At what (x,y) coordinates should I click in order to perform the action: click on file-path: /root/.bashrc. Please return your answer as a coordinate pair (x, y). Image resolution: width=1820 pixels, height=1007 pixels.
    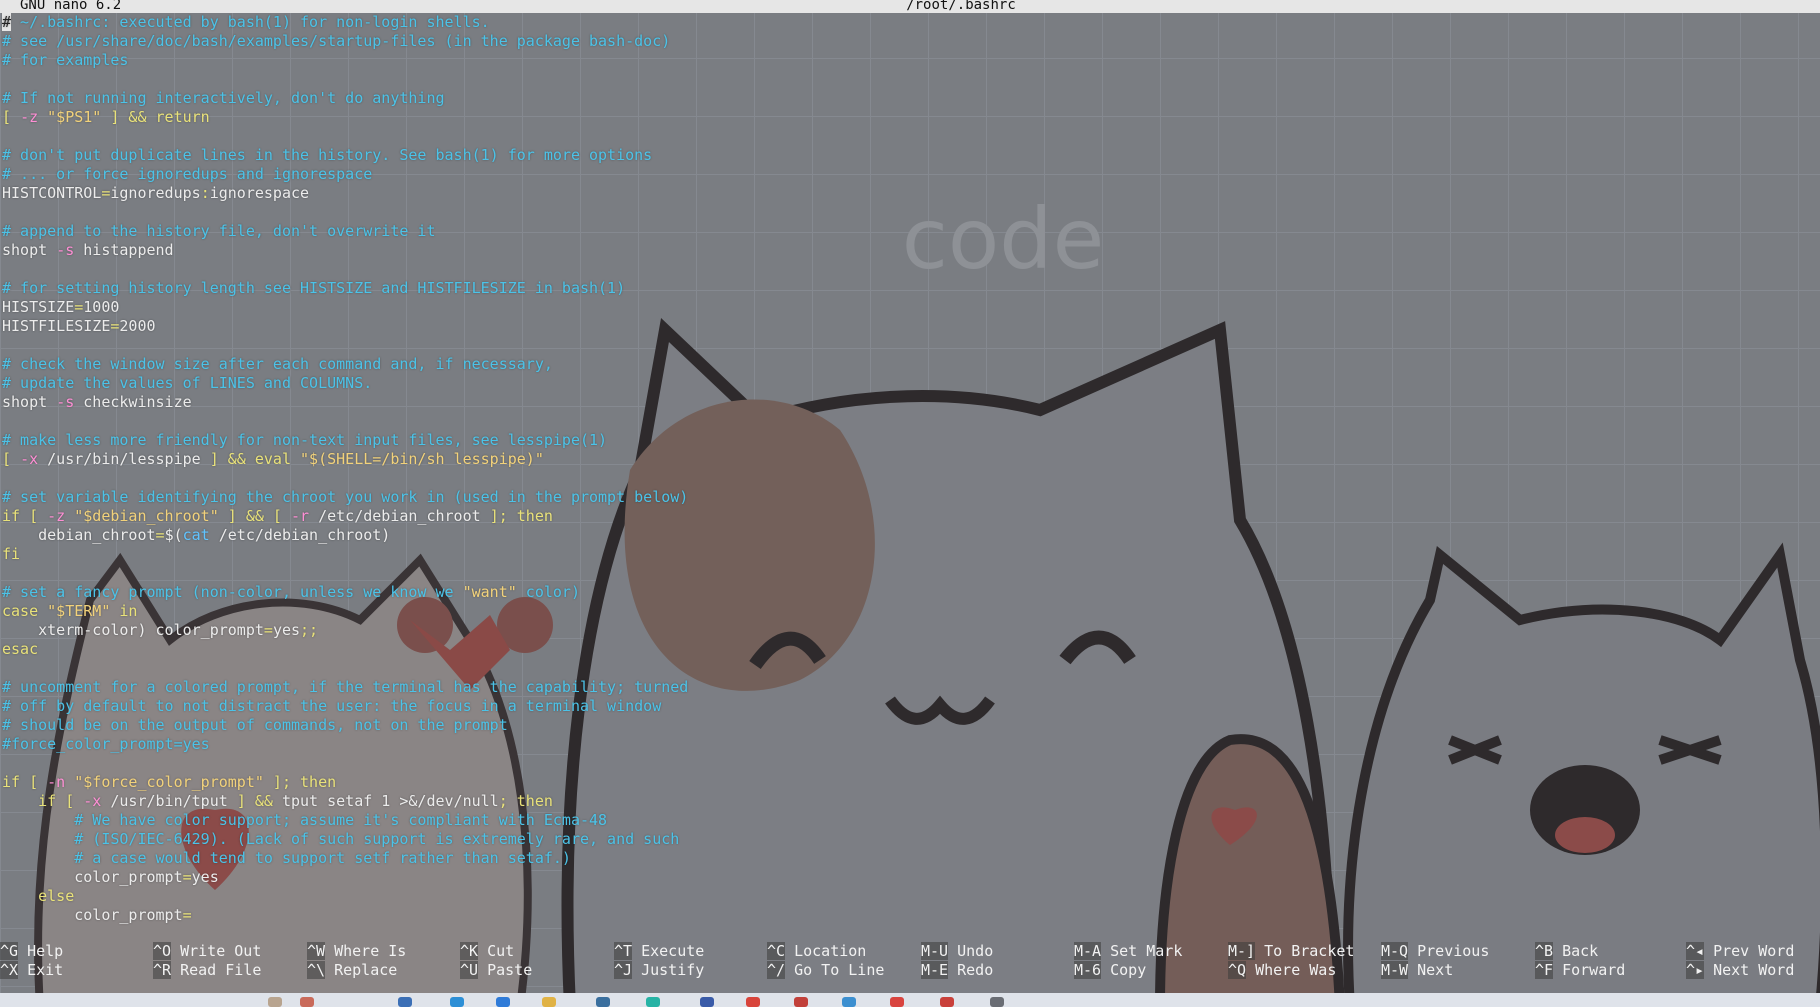
    Looking at the image, I should click on (961, 6).